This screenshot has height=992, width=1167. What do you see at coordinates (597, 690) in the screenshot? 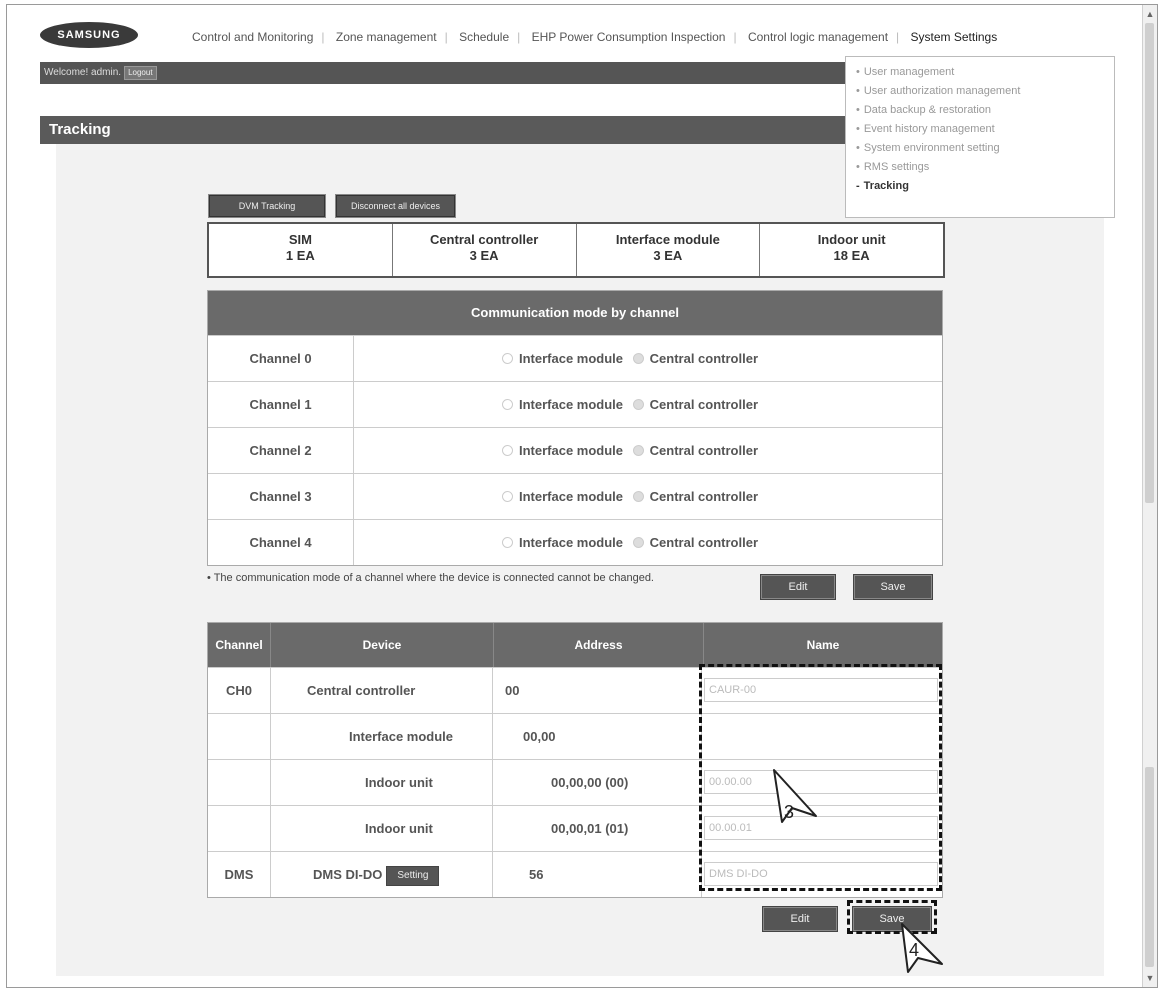
I see `cell-address: 00` at bounding box center [597, 690].